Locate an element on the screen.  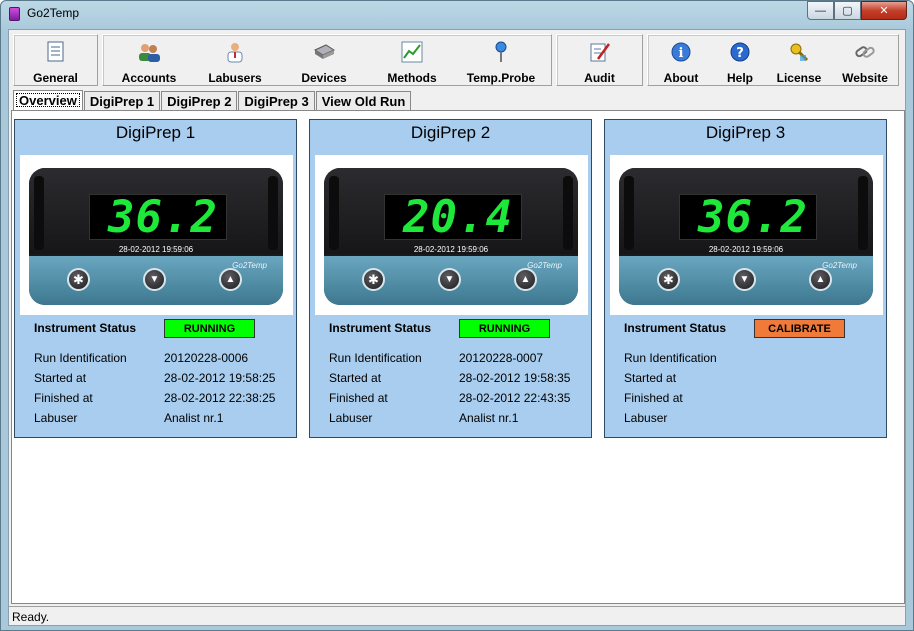
website-button: Website is located at coordinates (865, 60).